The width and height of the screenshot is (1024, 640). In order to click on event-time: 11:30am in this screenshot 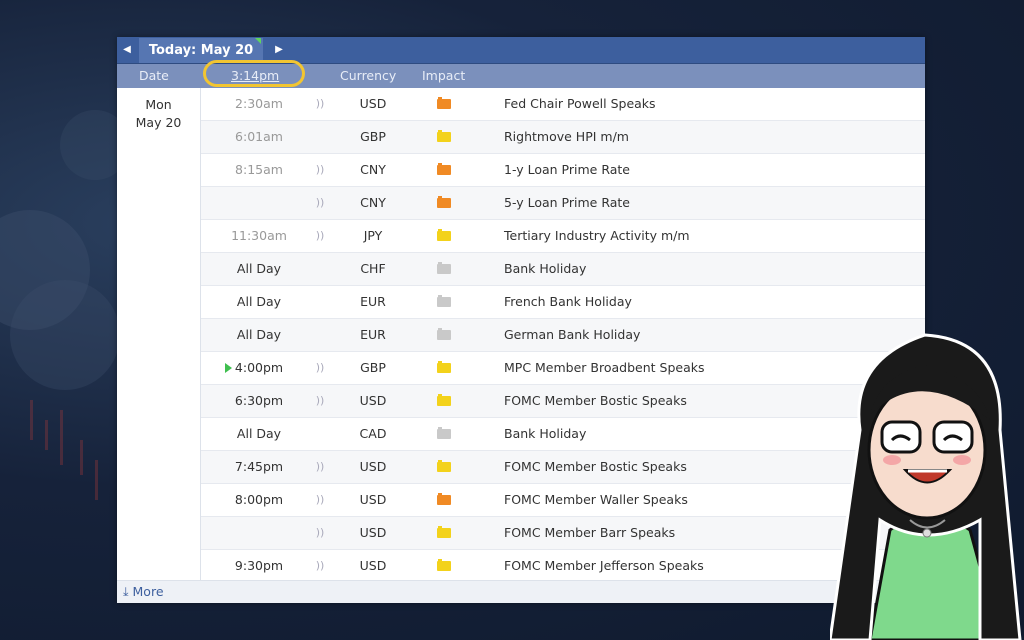, I will do `click(259, 235)`.